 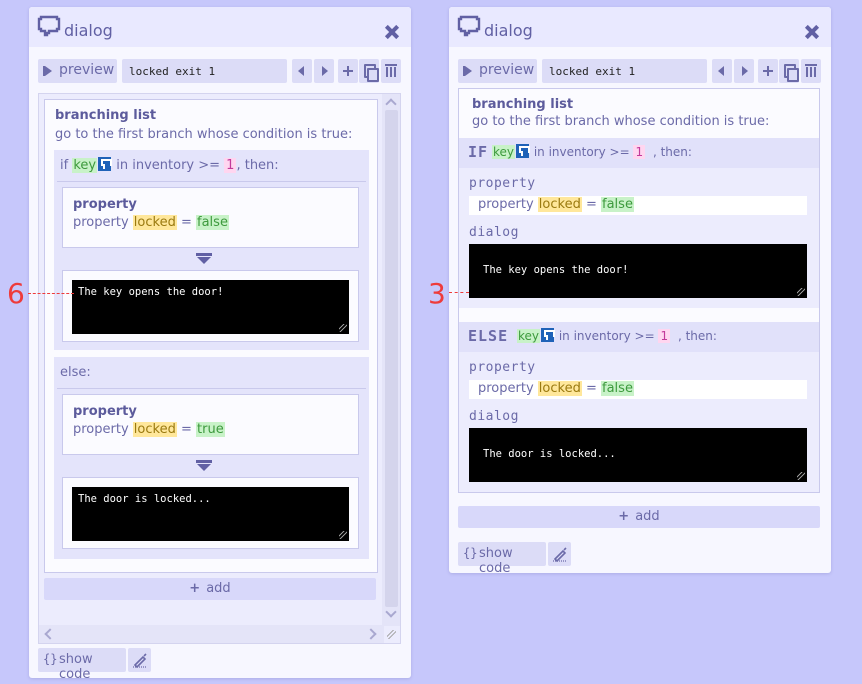 I want to click on else-condition: key in inventory >= 1 , then:, so click(x=617, y=335).